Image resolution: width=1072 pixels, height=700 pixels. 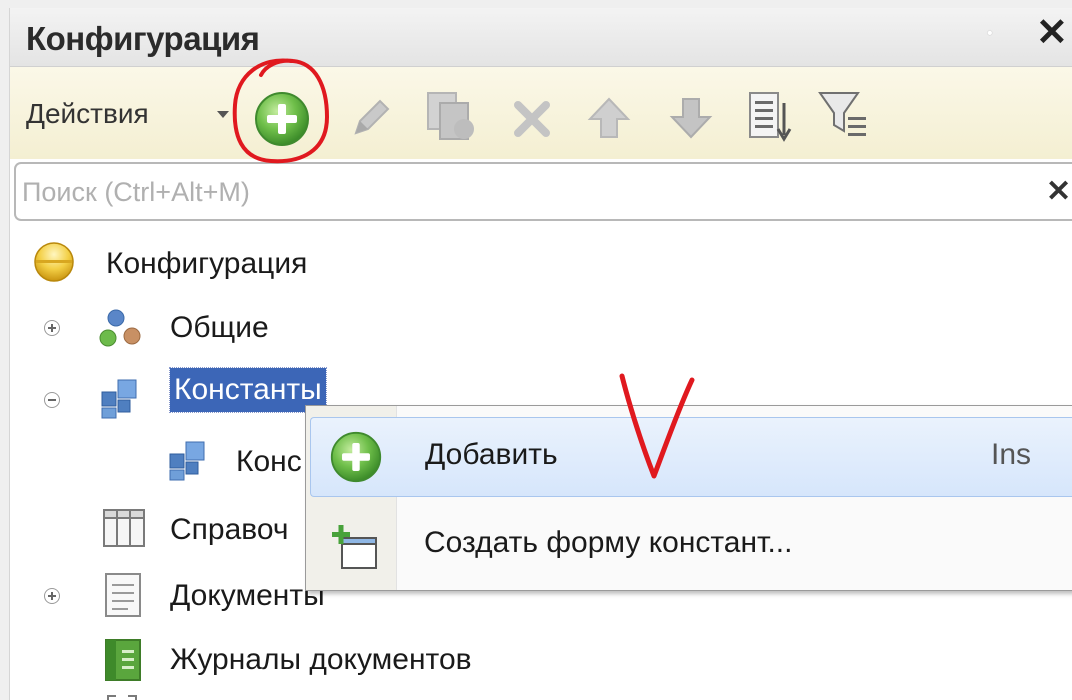 I want to click on move-up-icon, so click(x=609, y=118).